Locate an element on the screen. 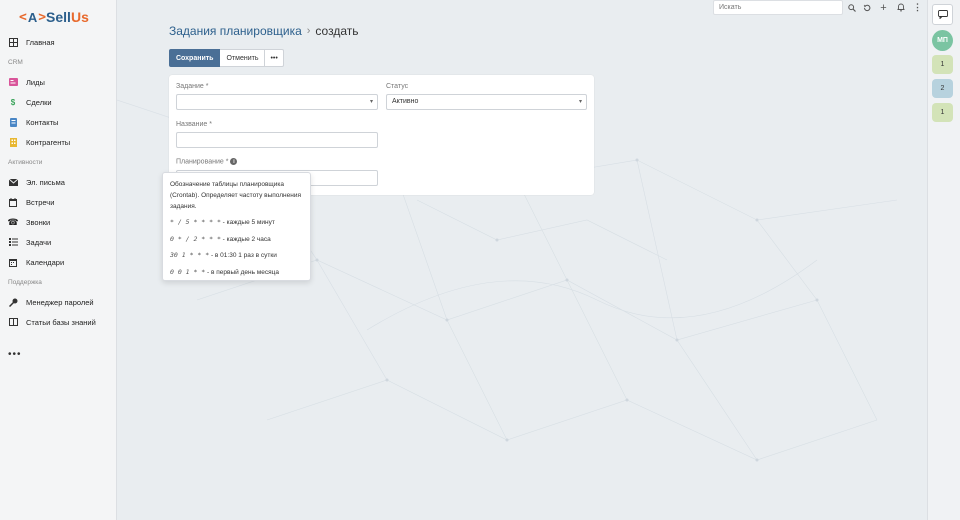 Image resolution: width=960 pixels, height=520 pixels. sidebar-item-leads: Лиды is located at coordinates (58, 82).